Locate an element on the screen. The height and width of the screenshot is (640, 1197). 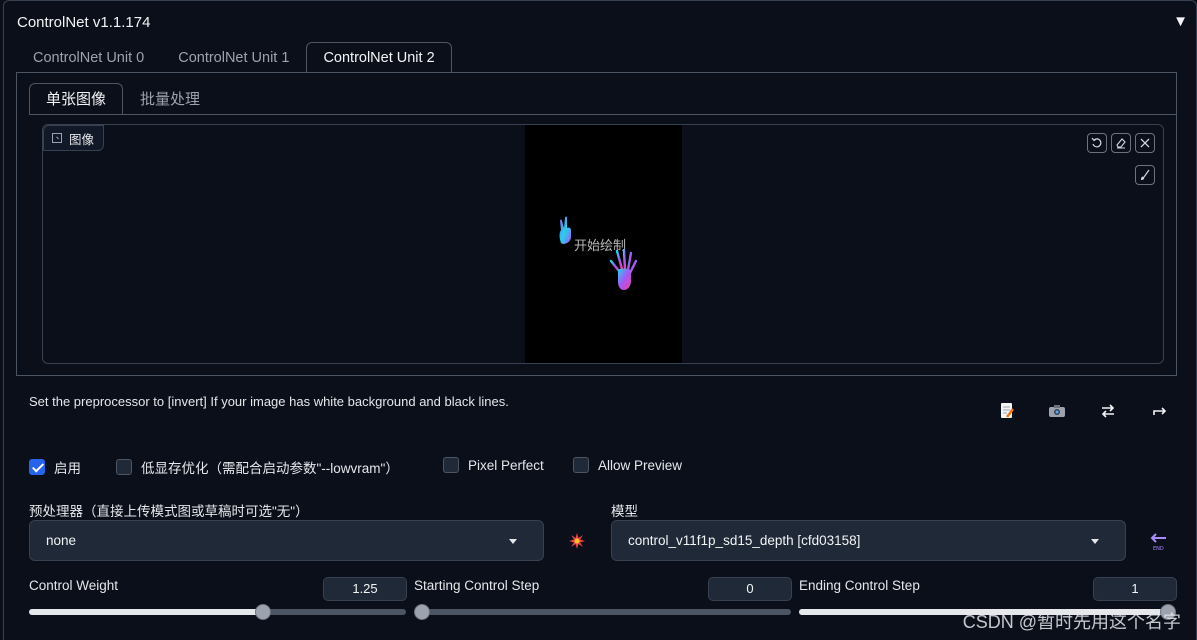
starting-step-input: 0 is located at coordinates (750, 589).